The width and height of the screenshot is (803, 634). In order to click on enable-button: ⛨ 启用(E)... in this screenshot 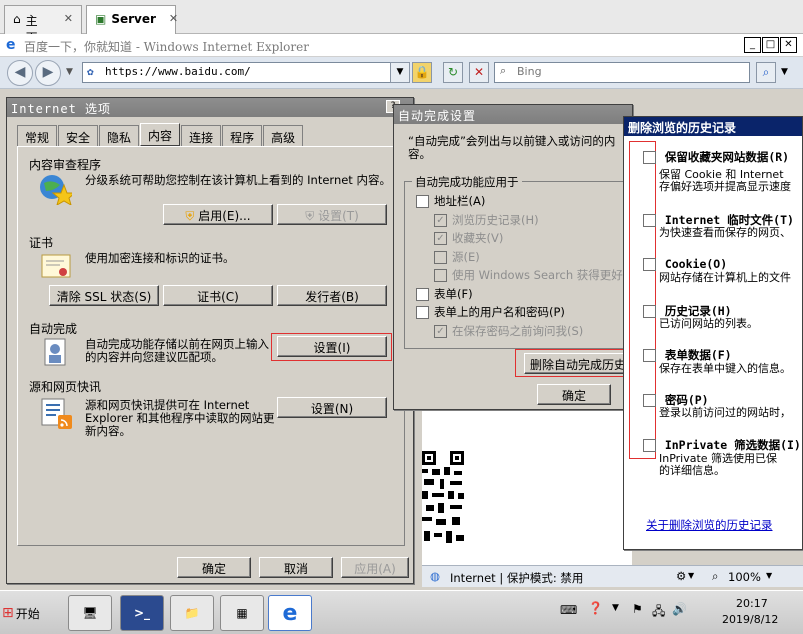, I will do `click(218, 214)`.